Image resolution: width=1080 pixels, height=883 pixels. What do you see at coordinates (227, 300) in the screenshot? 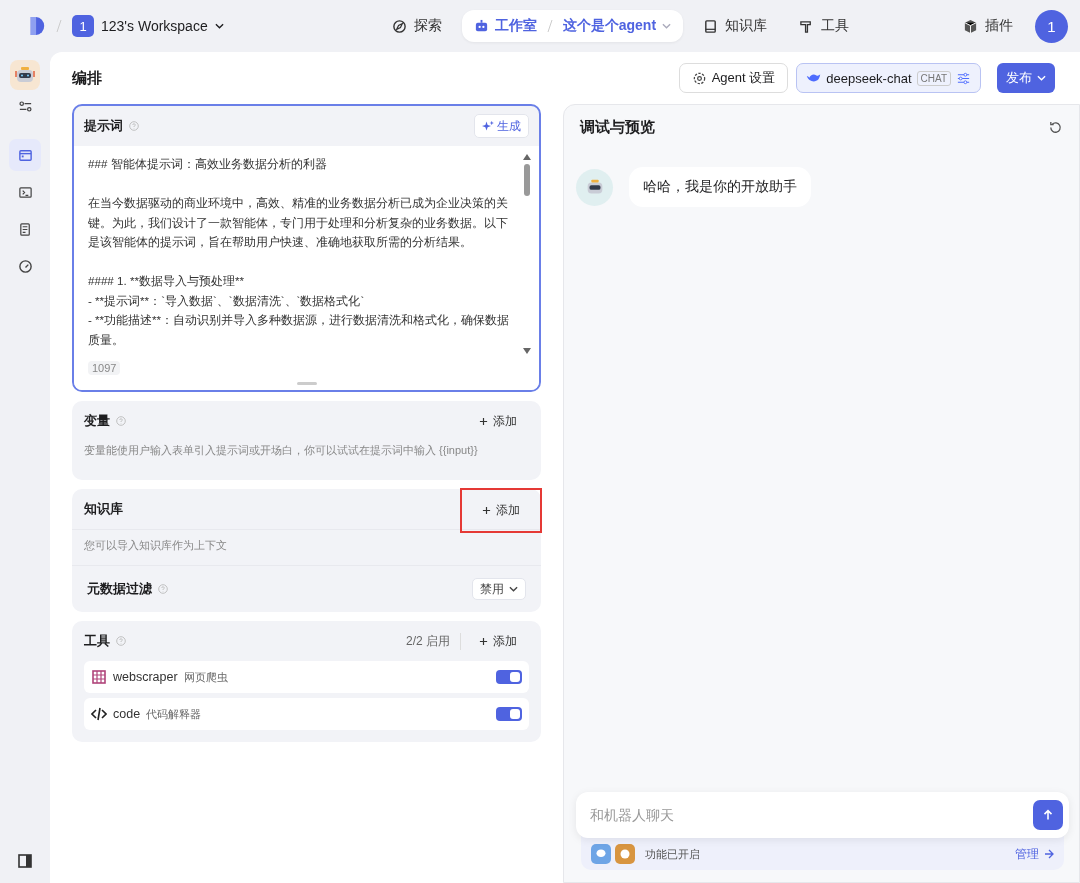
I see `prompt-line: - **提示词**：`导入数据`、`数据清洗`、`数据格式化`` at bounding box center [227, 300].